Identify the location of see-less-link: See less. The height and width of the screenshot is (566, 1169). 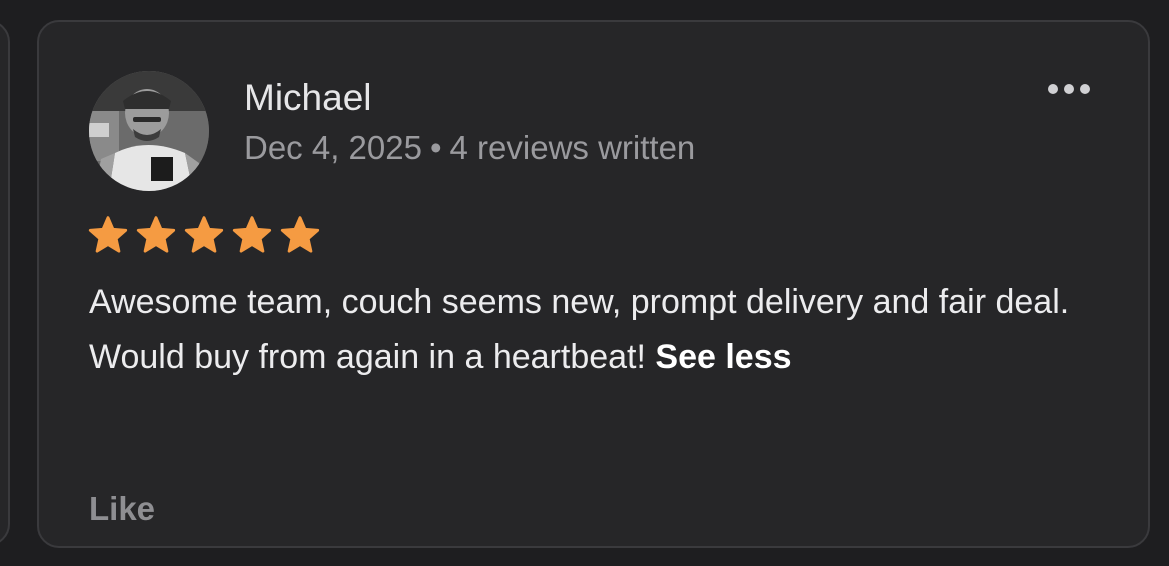
(723, 357).